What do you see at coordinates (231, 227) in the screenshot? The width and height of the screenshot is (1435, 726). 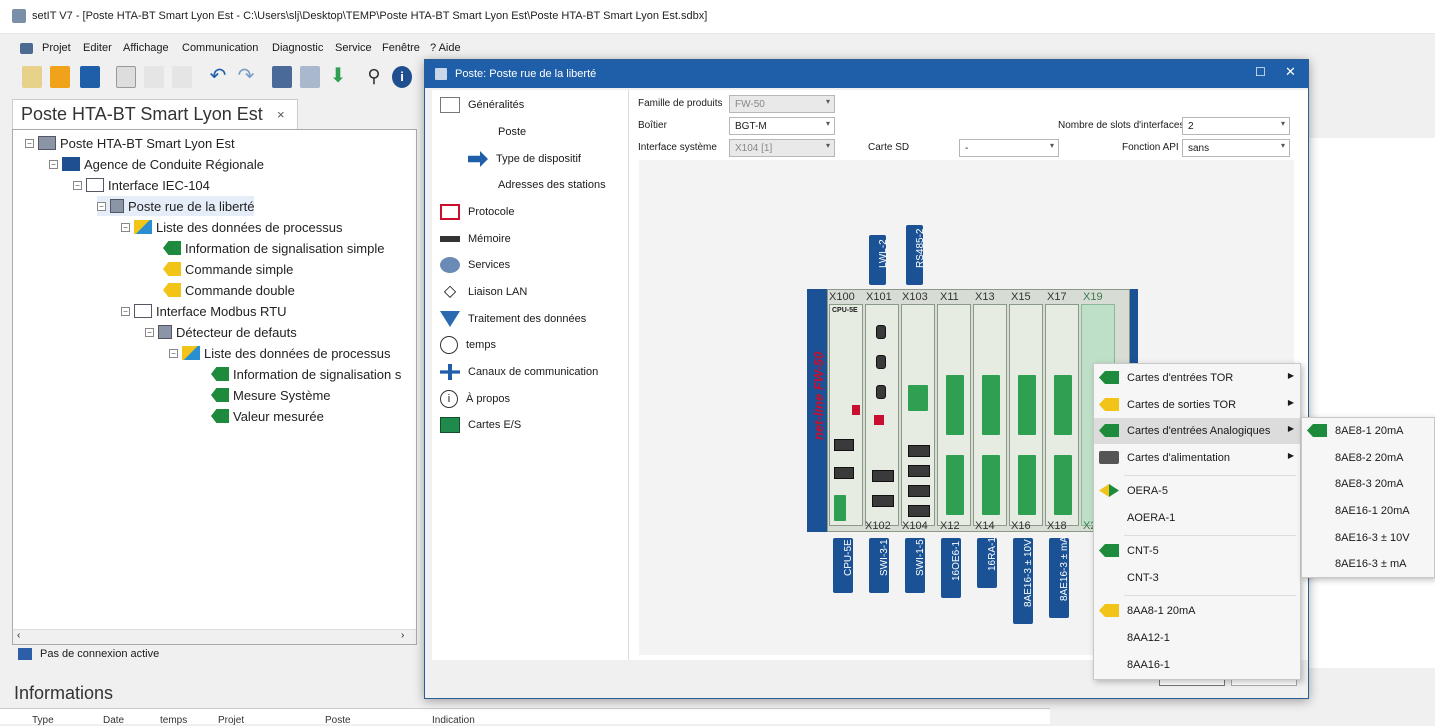 I see `tree-node-liste-donnees: − Liste des données de processus` at bounding box center [231, 227].